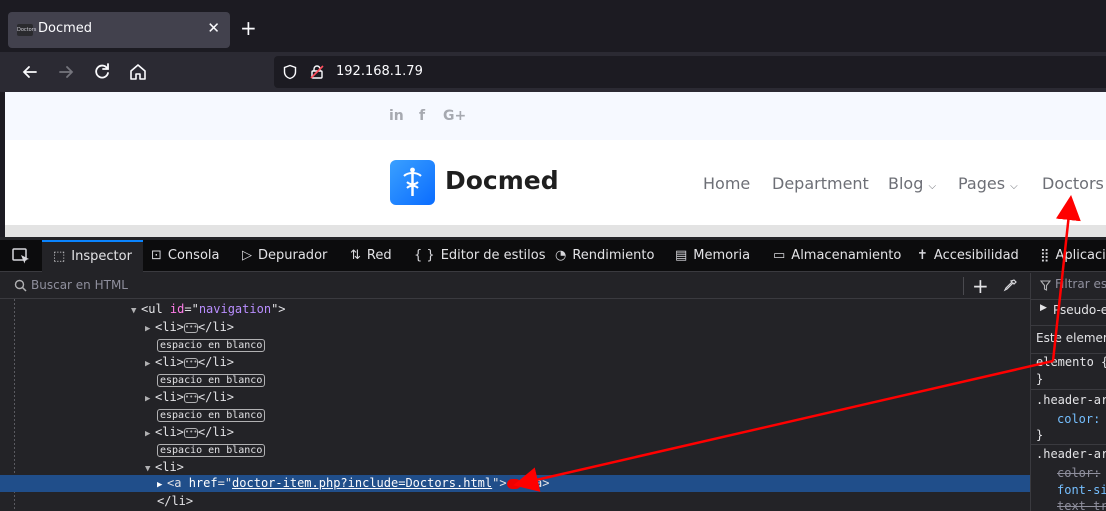  I want to click on tab-network: ⇅ Red, so click(371, 256).